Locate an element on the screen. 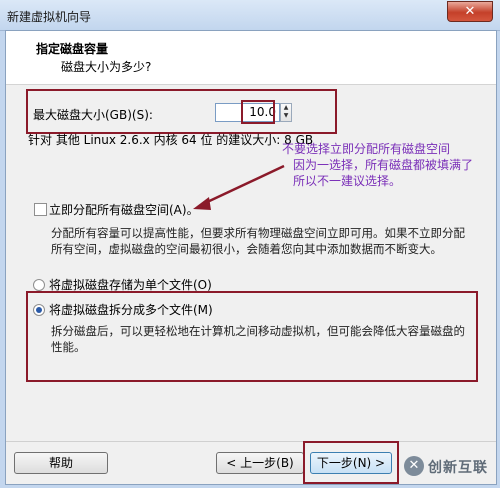 The width and height of the screenshot is (500, 488). annotation-line-1: 不要选择立即分配所有磁盘空间 is located at coordinates (366, 149).